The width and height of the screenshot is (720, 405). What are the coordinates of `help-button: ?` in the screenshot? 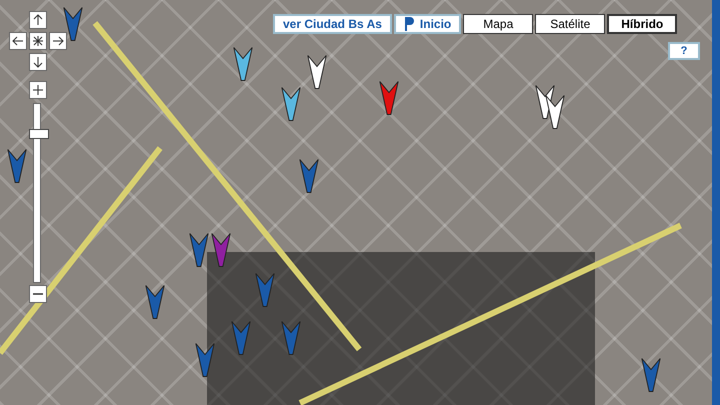 It's located at (684, 51).